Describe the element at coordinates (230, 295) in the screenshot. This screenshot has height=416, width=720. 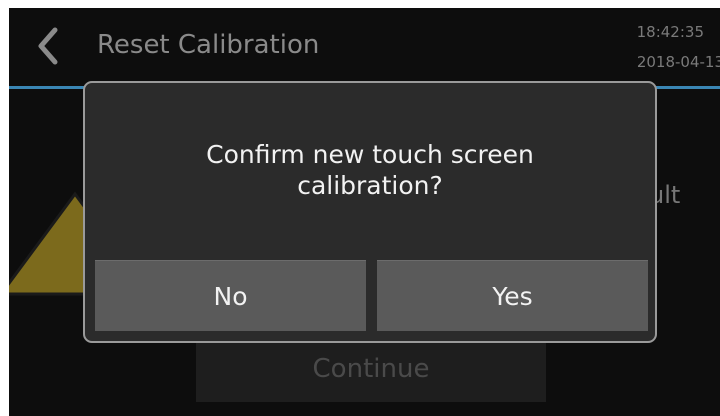
I see `no-button: No` at that location.